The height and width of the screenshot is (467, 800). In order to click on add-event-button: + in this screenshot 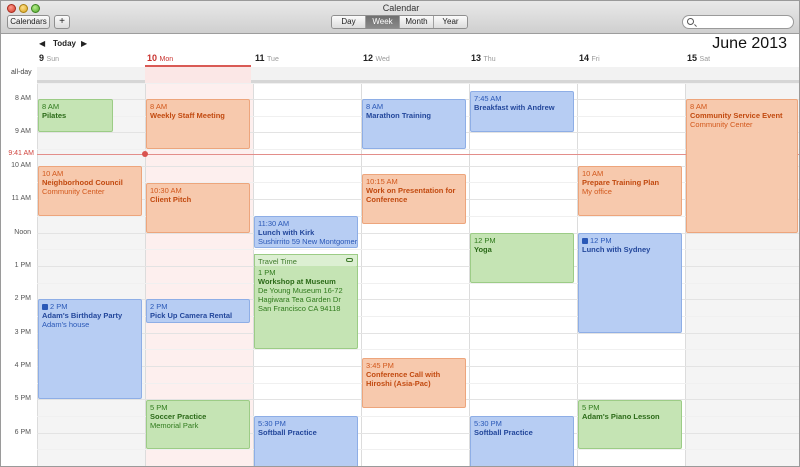, I will do `click(62, 22)`.